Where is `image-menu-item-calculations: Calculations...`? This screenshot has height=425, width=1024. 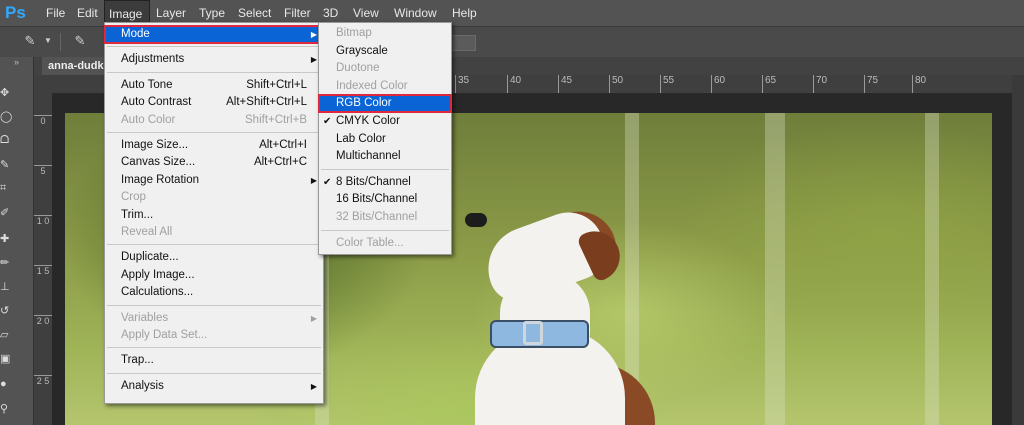
image-menu-item-calculations: Calculations... is located at coordinates (214, 292).